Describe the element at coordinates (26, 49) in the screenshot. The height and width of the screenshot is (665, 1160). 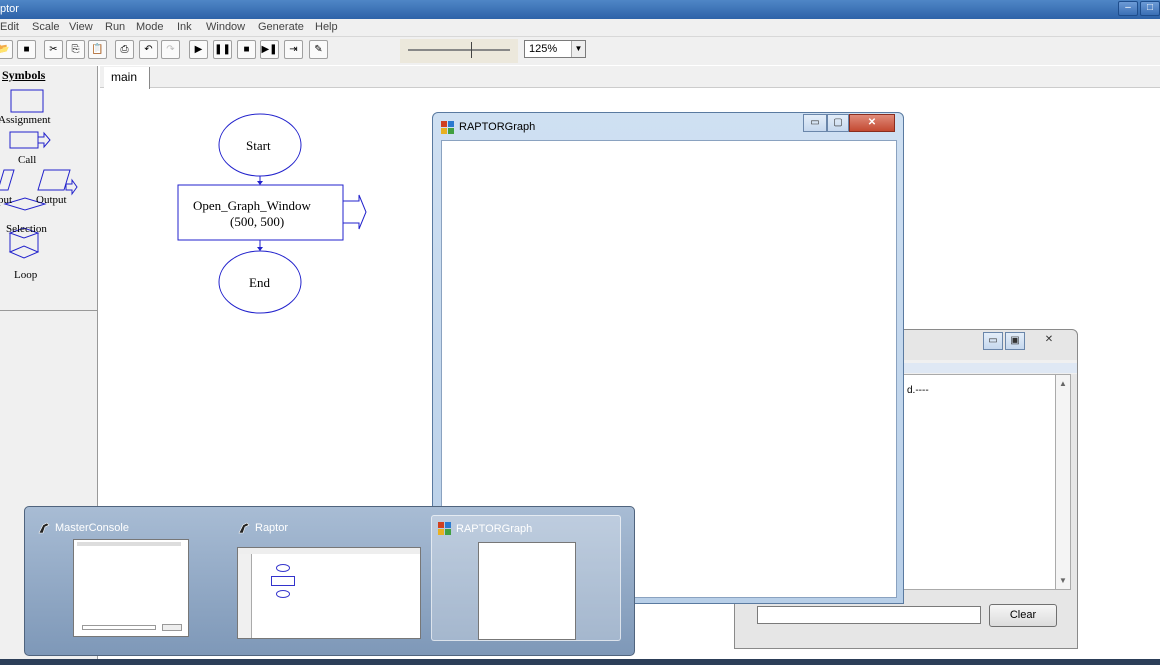
I see `save-icon: ■` at that location.